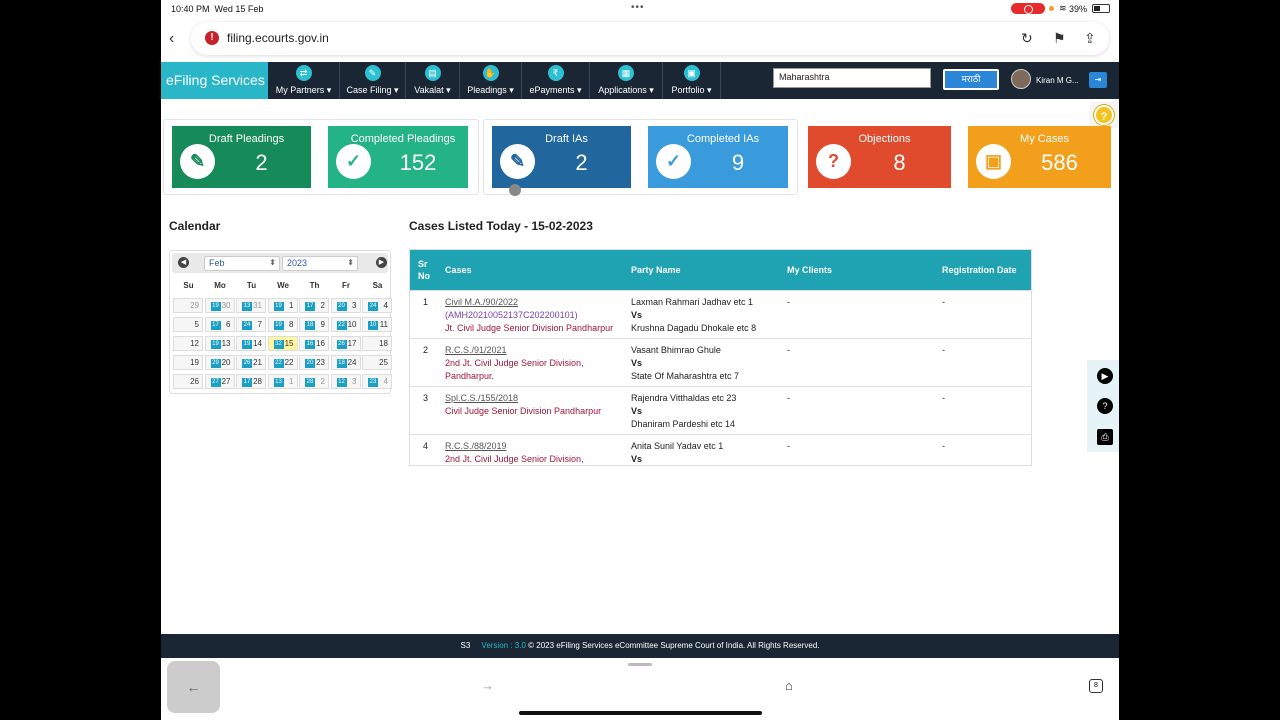 This screenshot has width=1280, height=720. I want to click on calendar-day: 17 6, so click(219, 324).